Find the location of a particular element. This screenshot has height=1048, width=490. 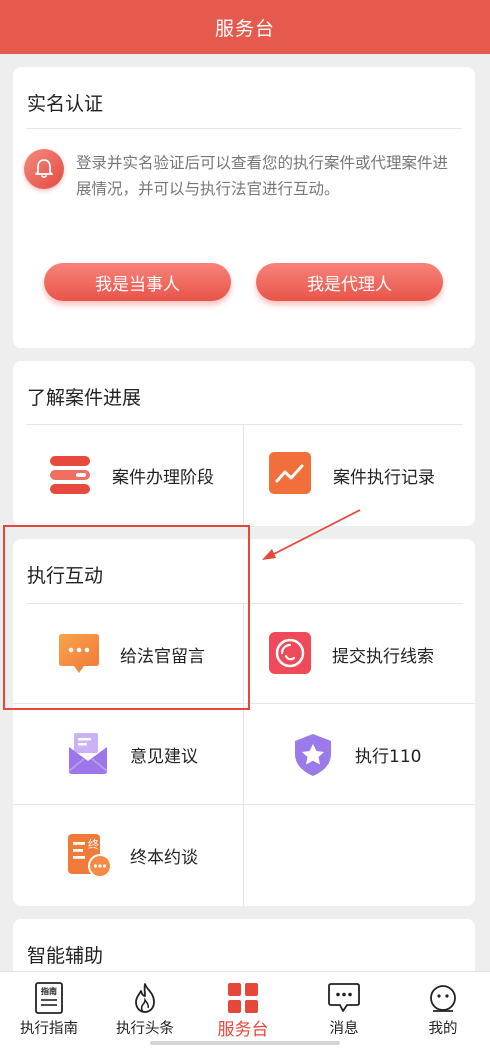

shield-star-icon is located at coordinates (313, 757).